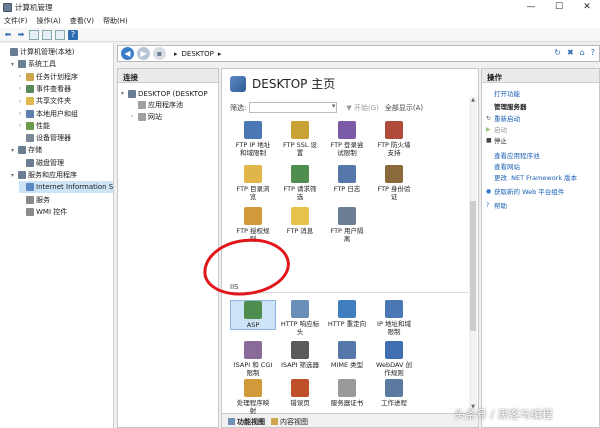 This screenshot has height=428, width=600. I want to click on tree-item: WMI 控件, so click(43, 212).